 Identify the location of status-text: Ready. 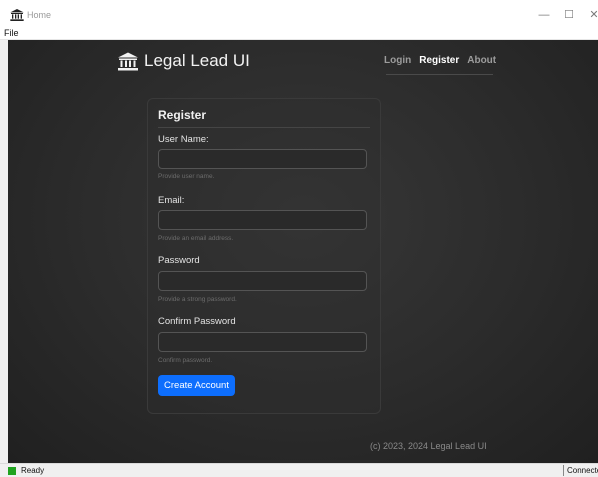
(33, 470).